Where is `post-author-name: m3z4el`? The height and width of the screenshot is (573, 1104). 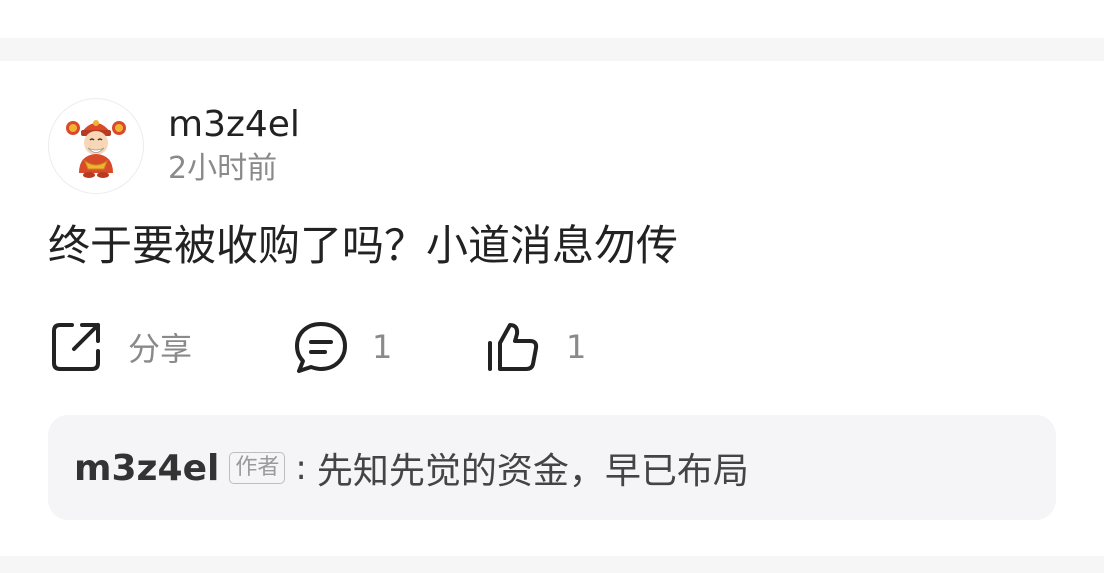 post-author-name: m3z4el is located at coordinates (234, 125).